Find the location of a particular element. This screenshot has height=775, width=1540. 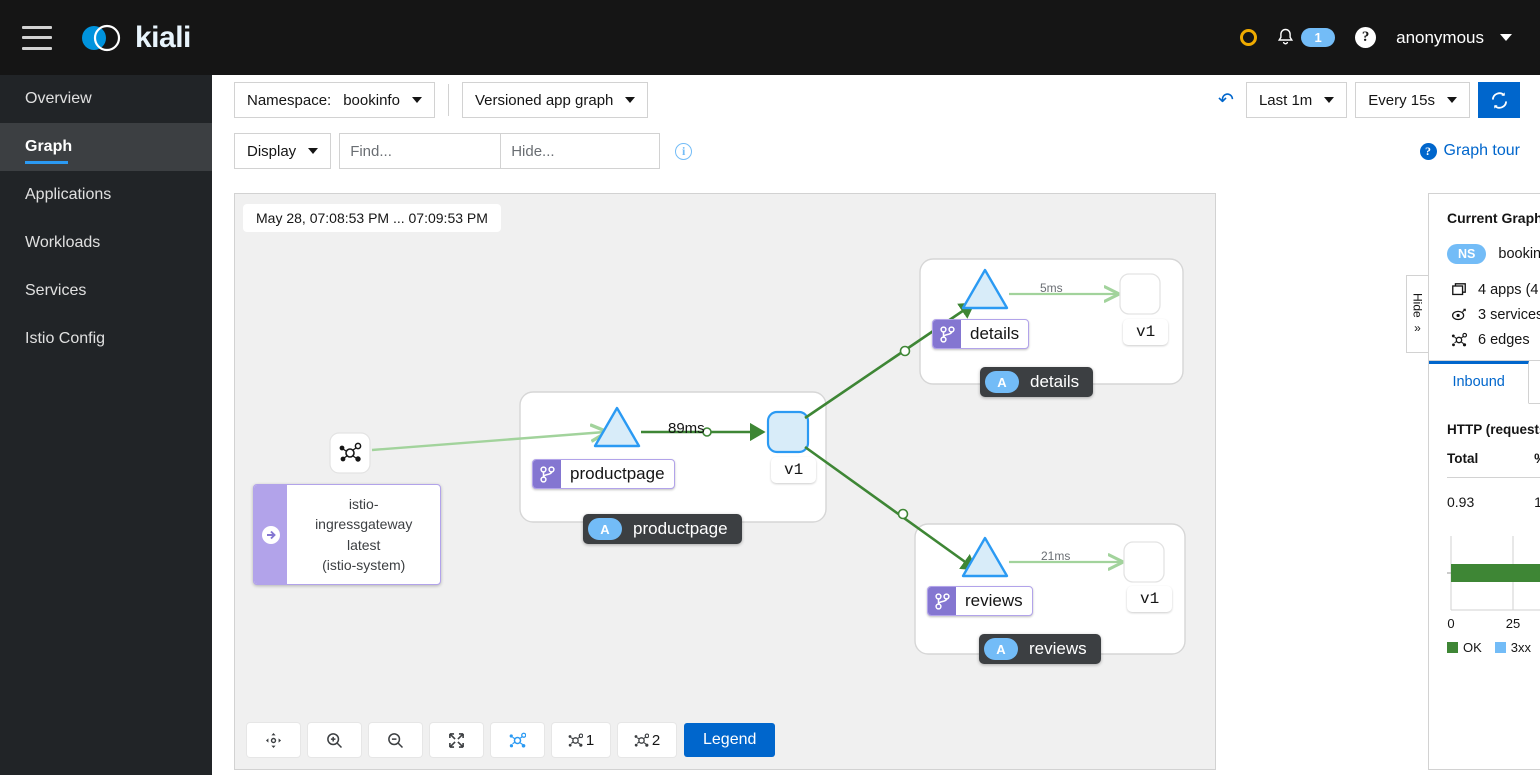

sidebar-item-applications: Applications is located at coordinates (106, 195).